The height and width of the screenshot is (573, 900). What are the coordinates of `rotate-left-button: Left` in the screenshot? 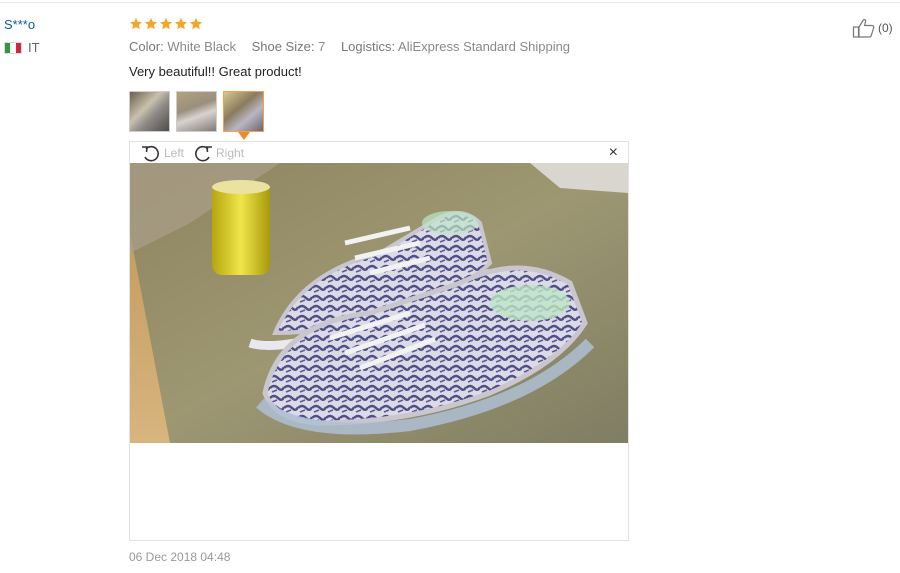 It's located at (162, 153).